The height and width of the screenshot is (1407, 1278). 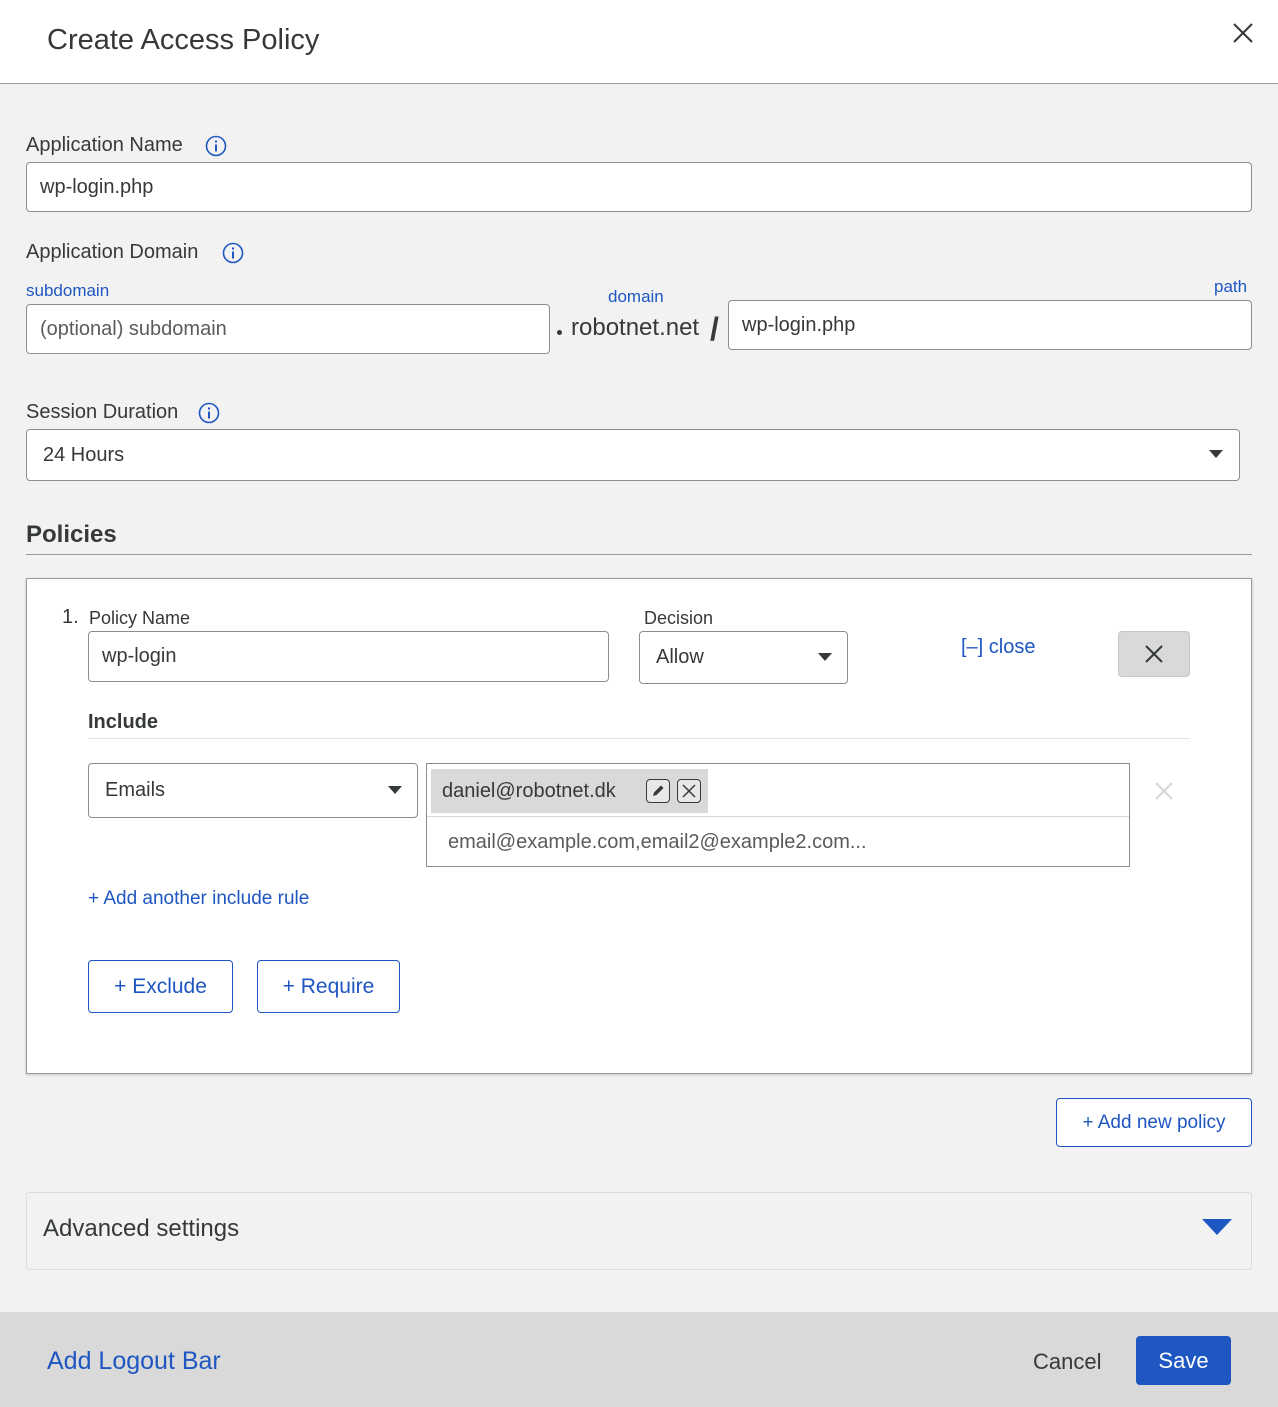 What do you see at coordinates (134, 1361) in the screenshot?
I see `add-logout-bar-link: Add Logout Bar` at bounding box center [134, 1361].